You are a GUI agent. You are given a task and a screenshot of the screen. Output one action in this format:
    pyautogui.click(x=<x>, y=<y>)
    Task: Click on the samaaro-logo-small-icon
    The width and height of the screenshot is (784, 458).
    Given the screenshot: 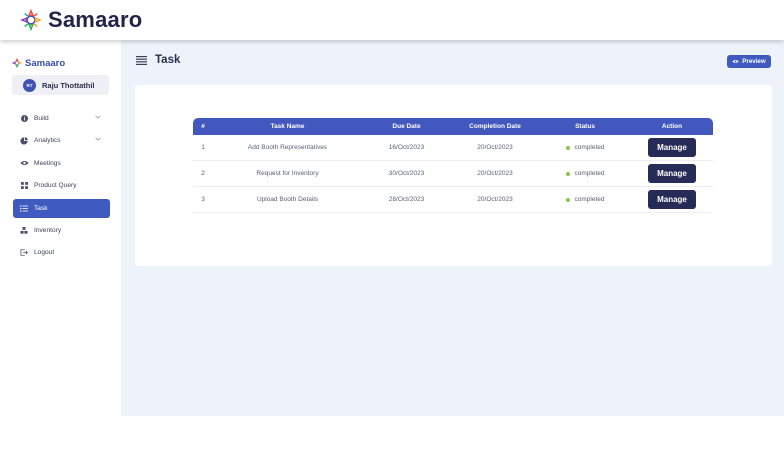 What is the action you would take?
    pyautogui.click(x=17, y=63)
    